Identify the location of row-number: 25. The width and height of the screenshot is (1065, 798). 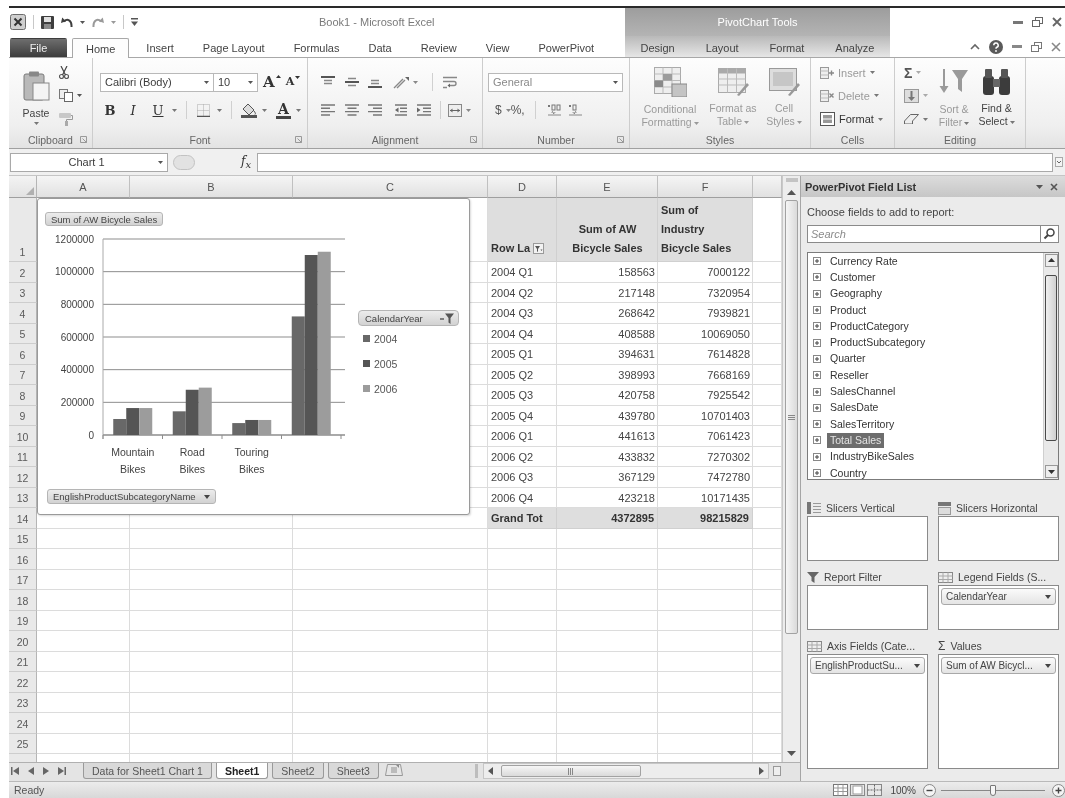
(23, 743).